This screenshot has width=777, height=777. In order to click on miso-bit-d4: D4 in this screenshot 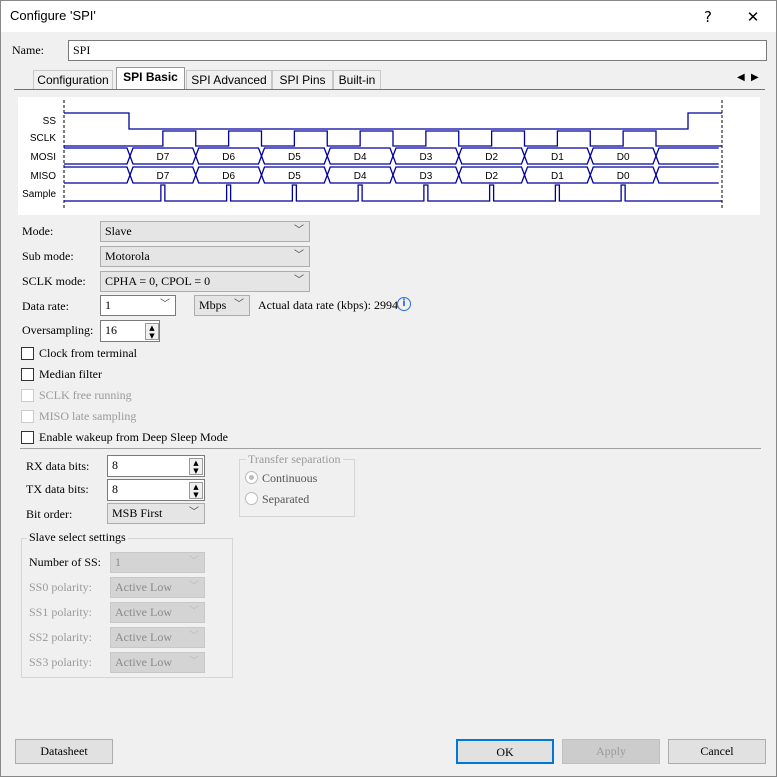, I will do `click(360, 176)`.